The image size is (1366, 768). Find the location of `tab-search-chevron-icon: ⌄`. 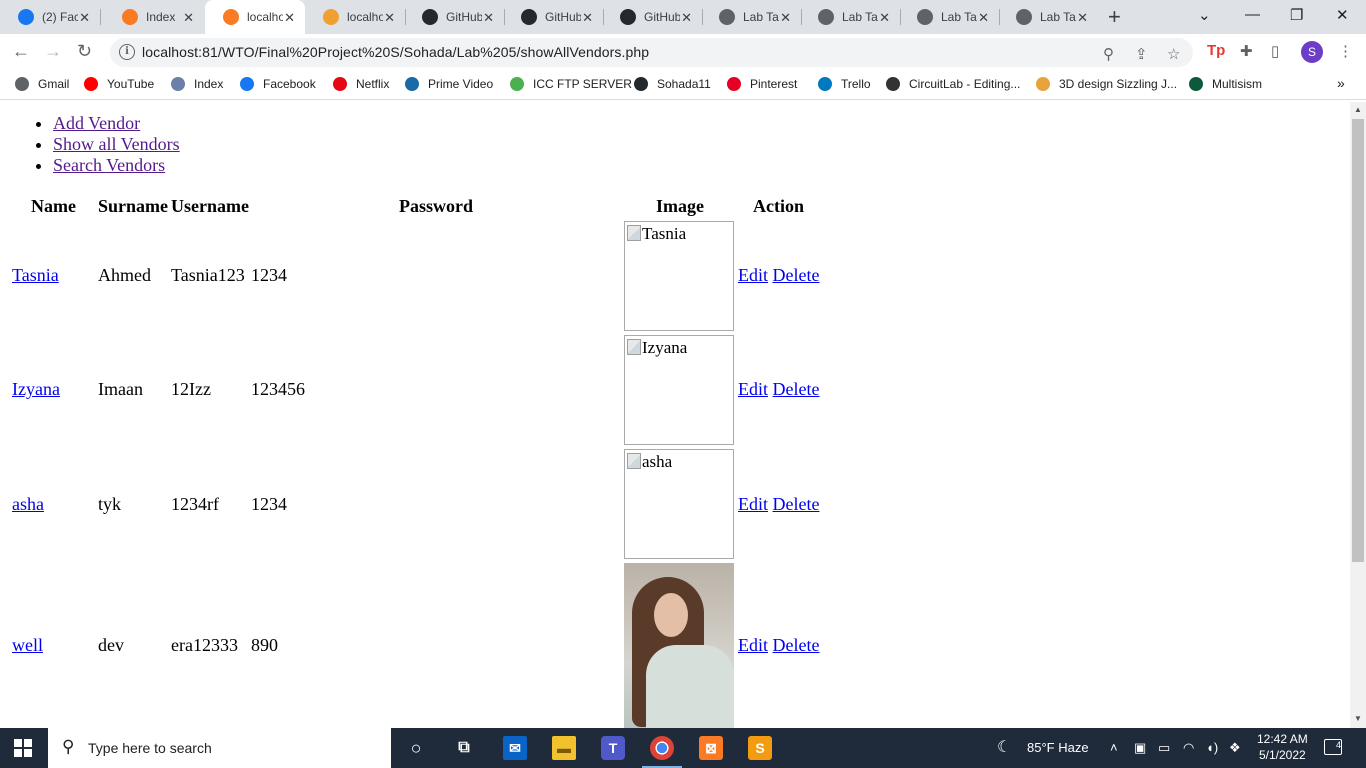

tab-search-chevron-icon: ⌄ is located at coordinates (1204, 15).